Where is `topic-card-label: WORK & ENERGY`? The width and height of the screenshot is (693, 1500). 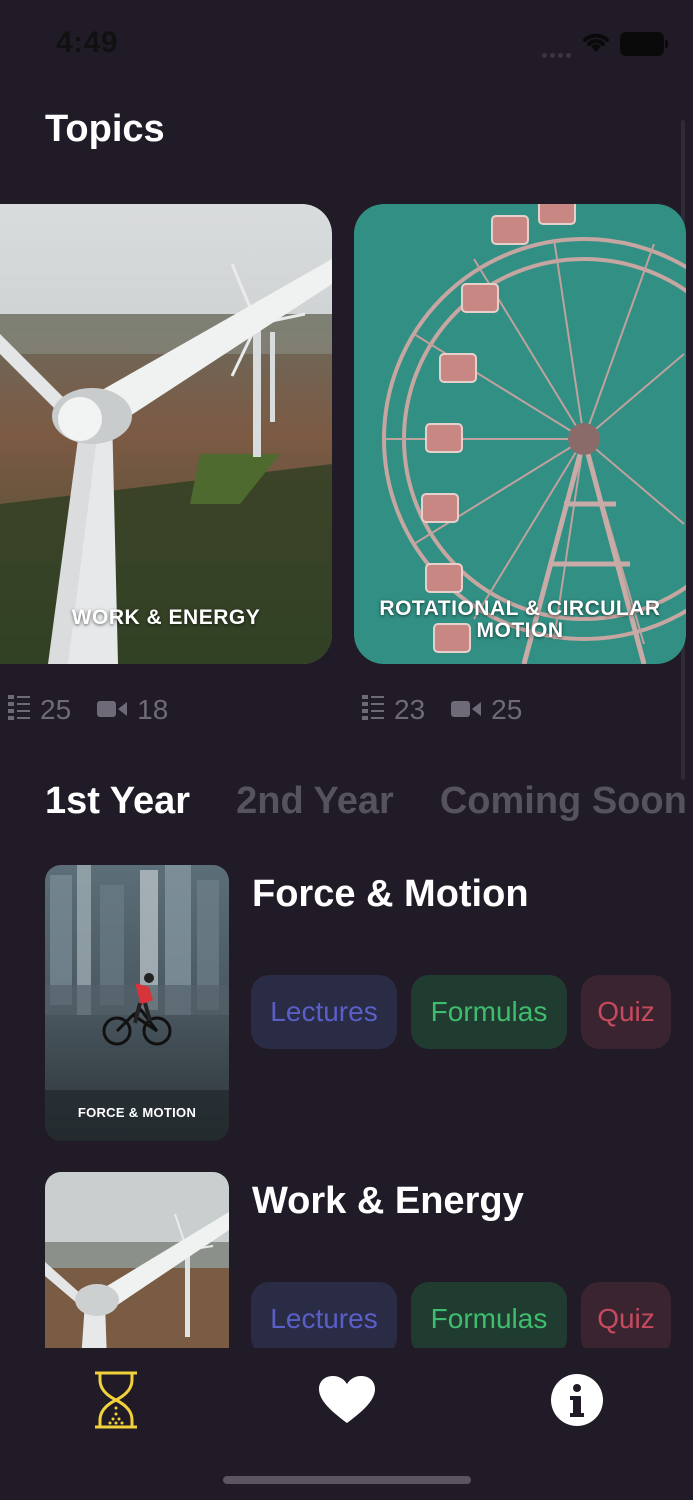 topic-card-label: WORK & ENERGY is located at coordinates (166, 617).